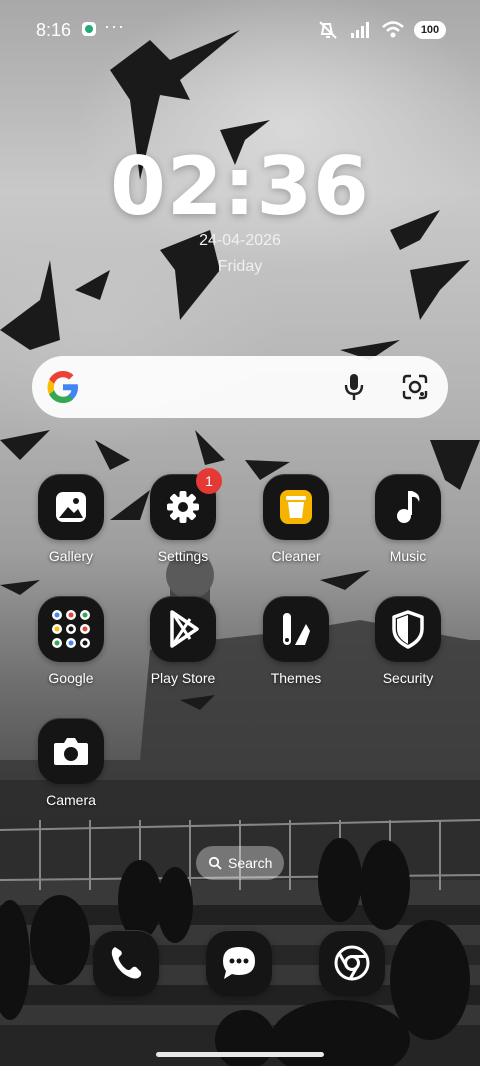 The width and height of the screenshot is (480, 1066). What do you see at coordinates (71, 800) in the screenshot?
I see `app-label: Camera` at bounding box center [71, 800].